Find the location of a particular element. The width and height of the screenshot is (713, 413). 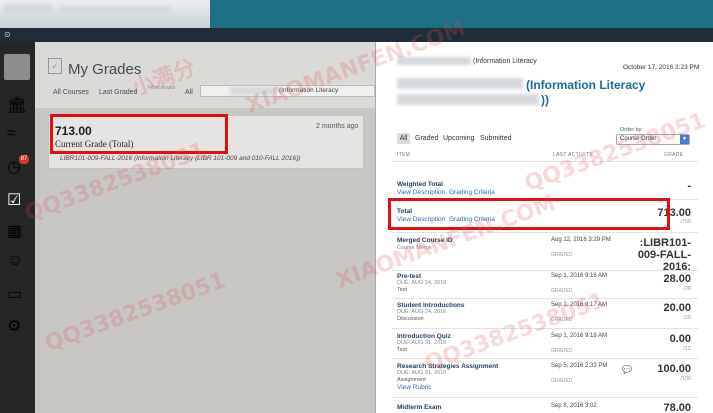

row-activity: Sep 8, 2016 3:02 is located at coordinates (574, 406).